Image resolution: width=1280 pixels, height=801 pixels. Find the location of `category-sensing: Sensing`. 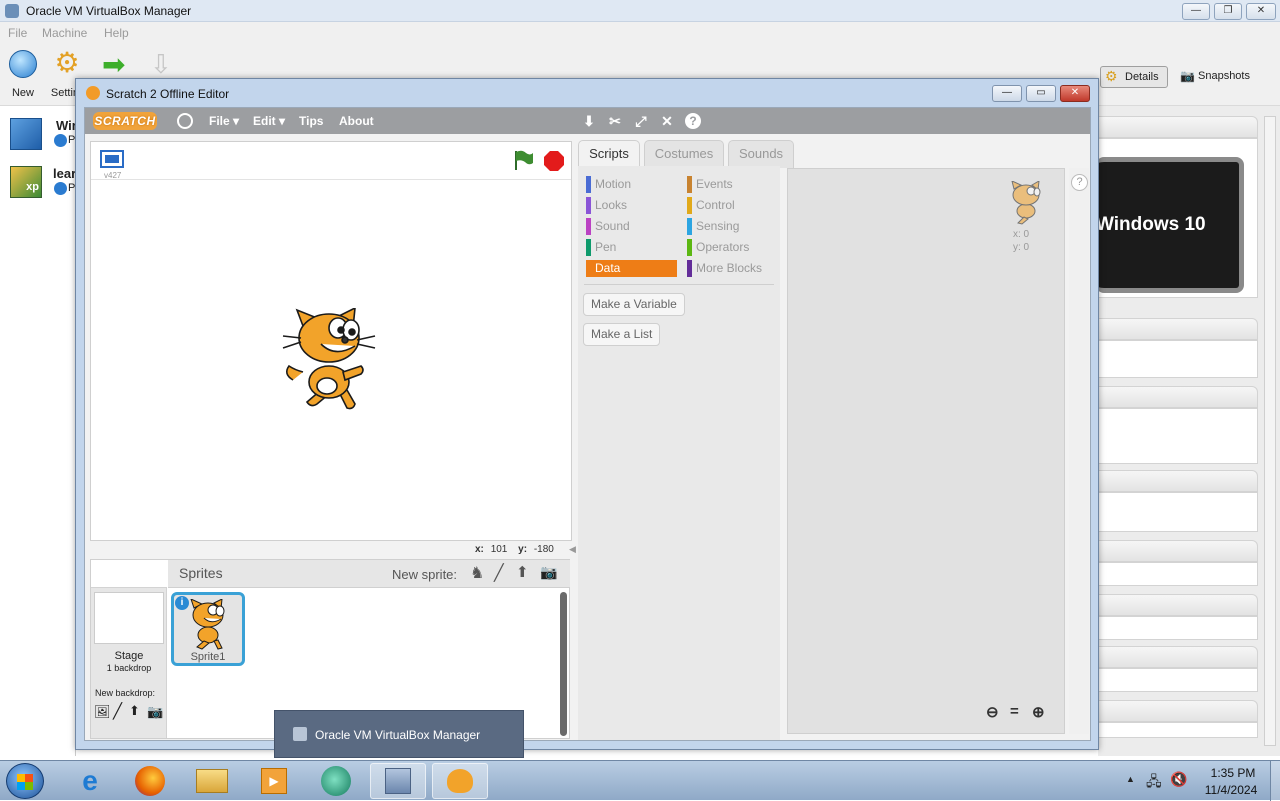

category-sensing: Sensing is located at coordinates (732, 226).